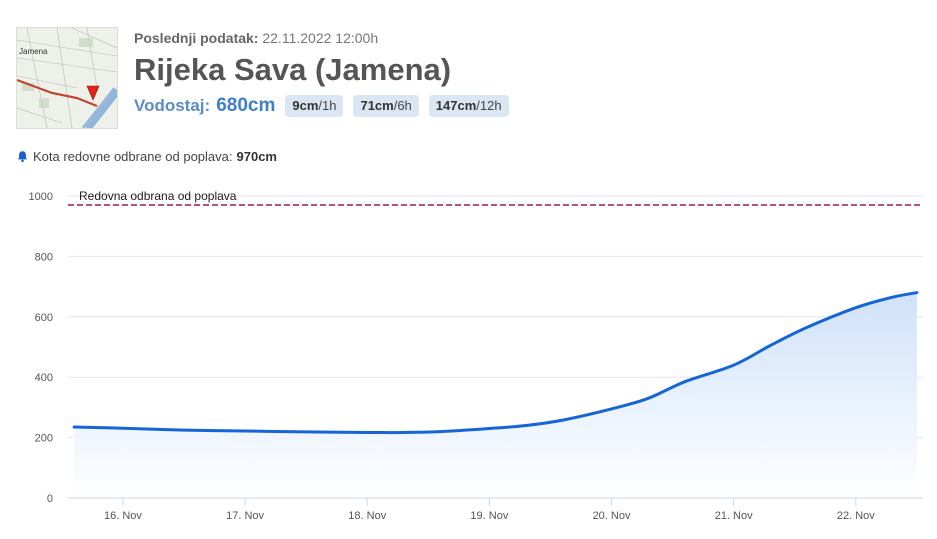 Image resolution: width=937 pixels, height=539 pixels. Describe the element at coordinates (41, 348) in the screenshot. I see `y-axis: 0 200 400 600 800 1000` at that location.